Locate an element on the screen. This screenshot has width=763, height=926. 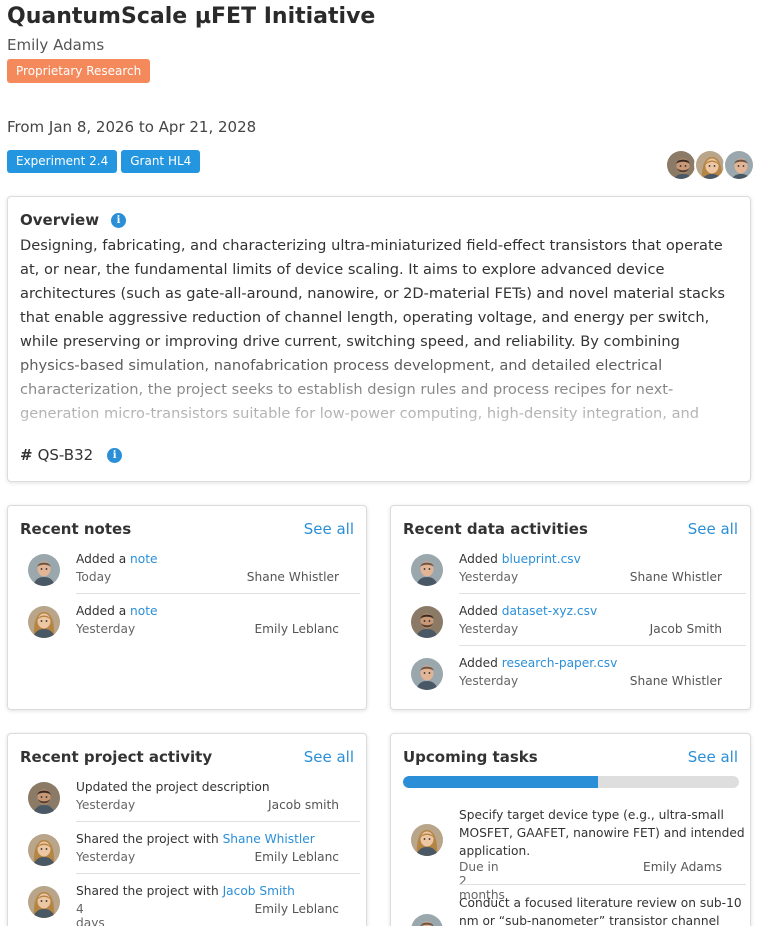
hash-icon: # is located at coordinates (26, 455).